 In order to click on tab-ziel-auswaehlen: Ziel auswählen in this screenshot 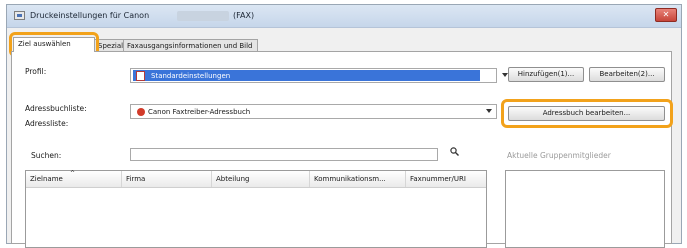, I will do `click(54, 44)`.